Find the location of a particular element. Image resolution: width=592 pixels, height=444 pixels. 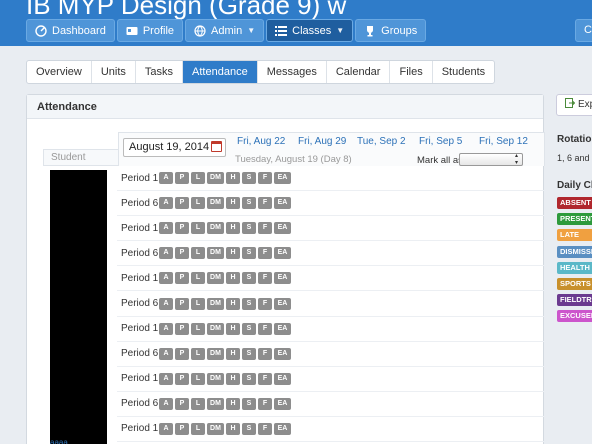

mark-all-select is located at coordinates (491, 159).